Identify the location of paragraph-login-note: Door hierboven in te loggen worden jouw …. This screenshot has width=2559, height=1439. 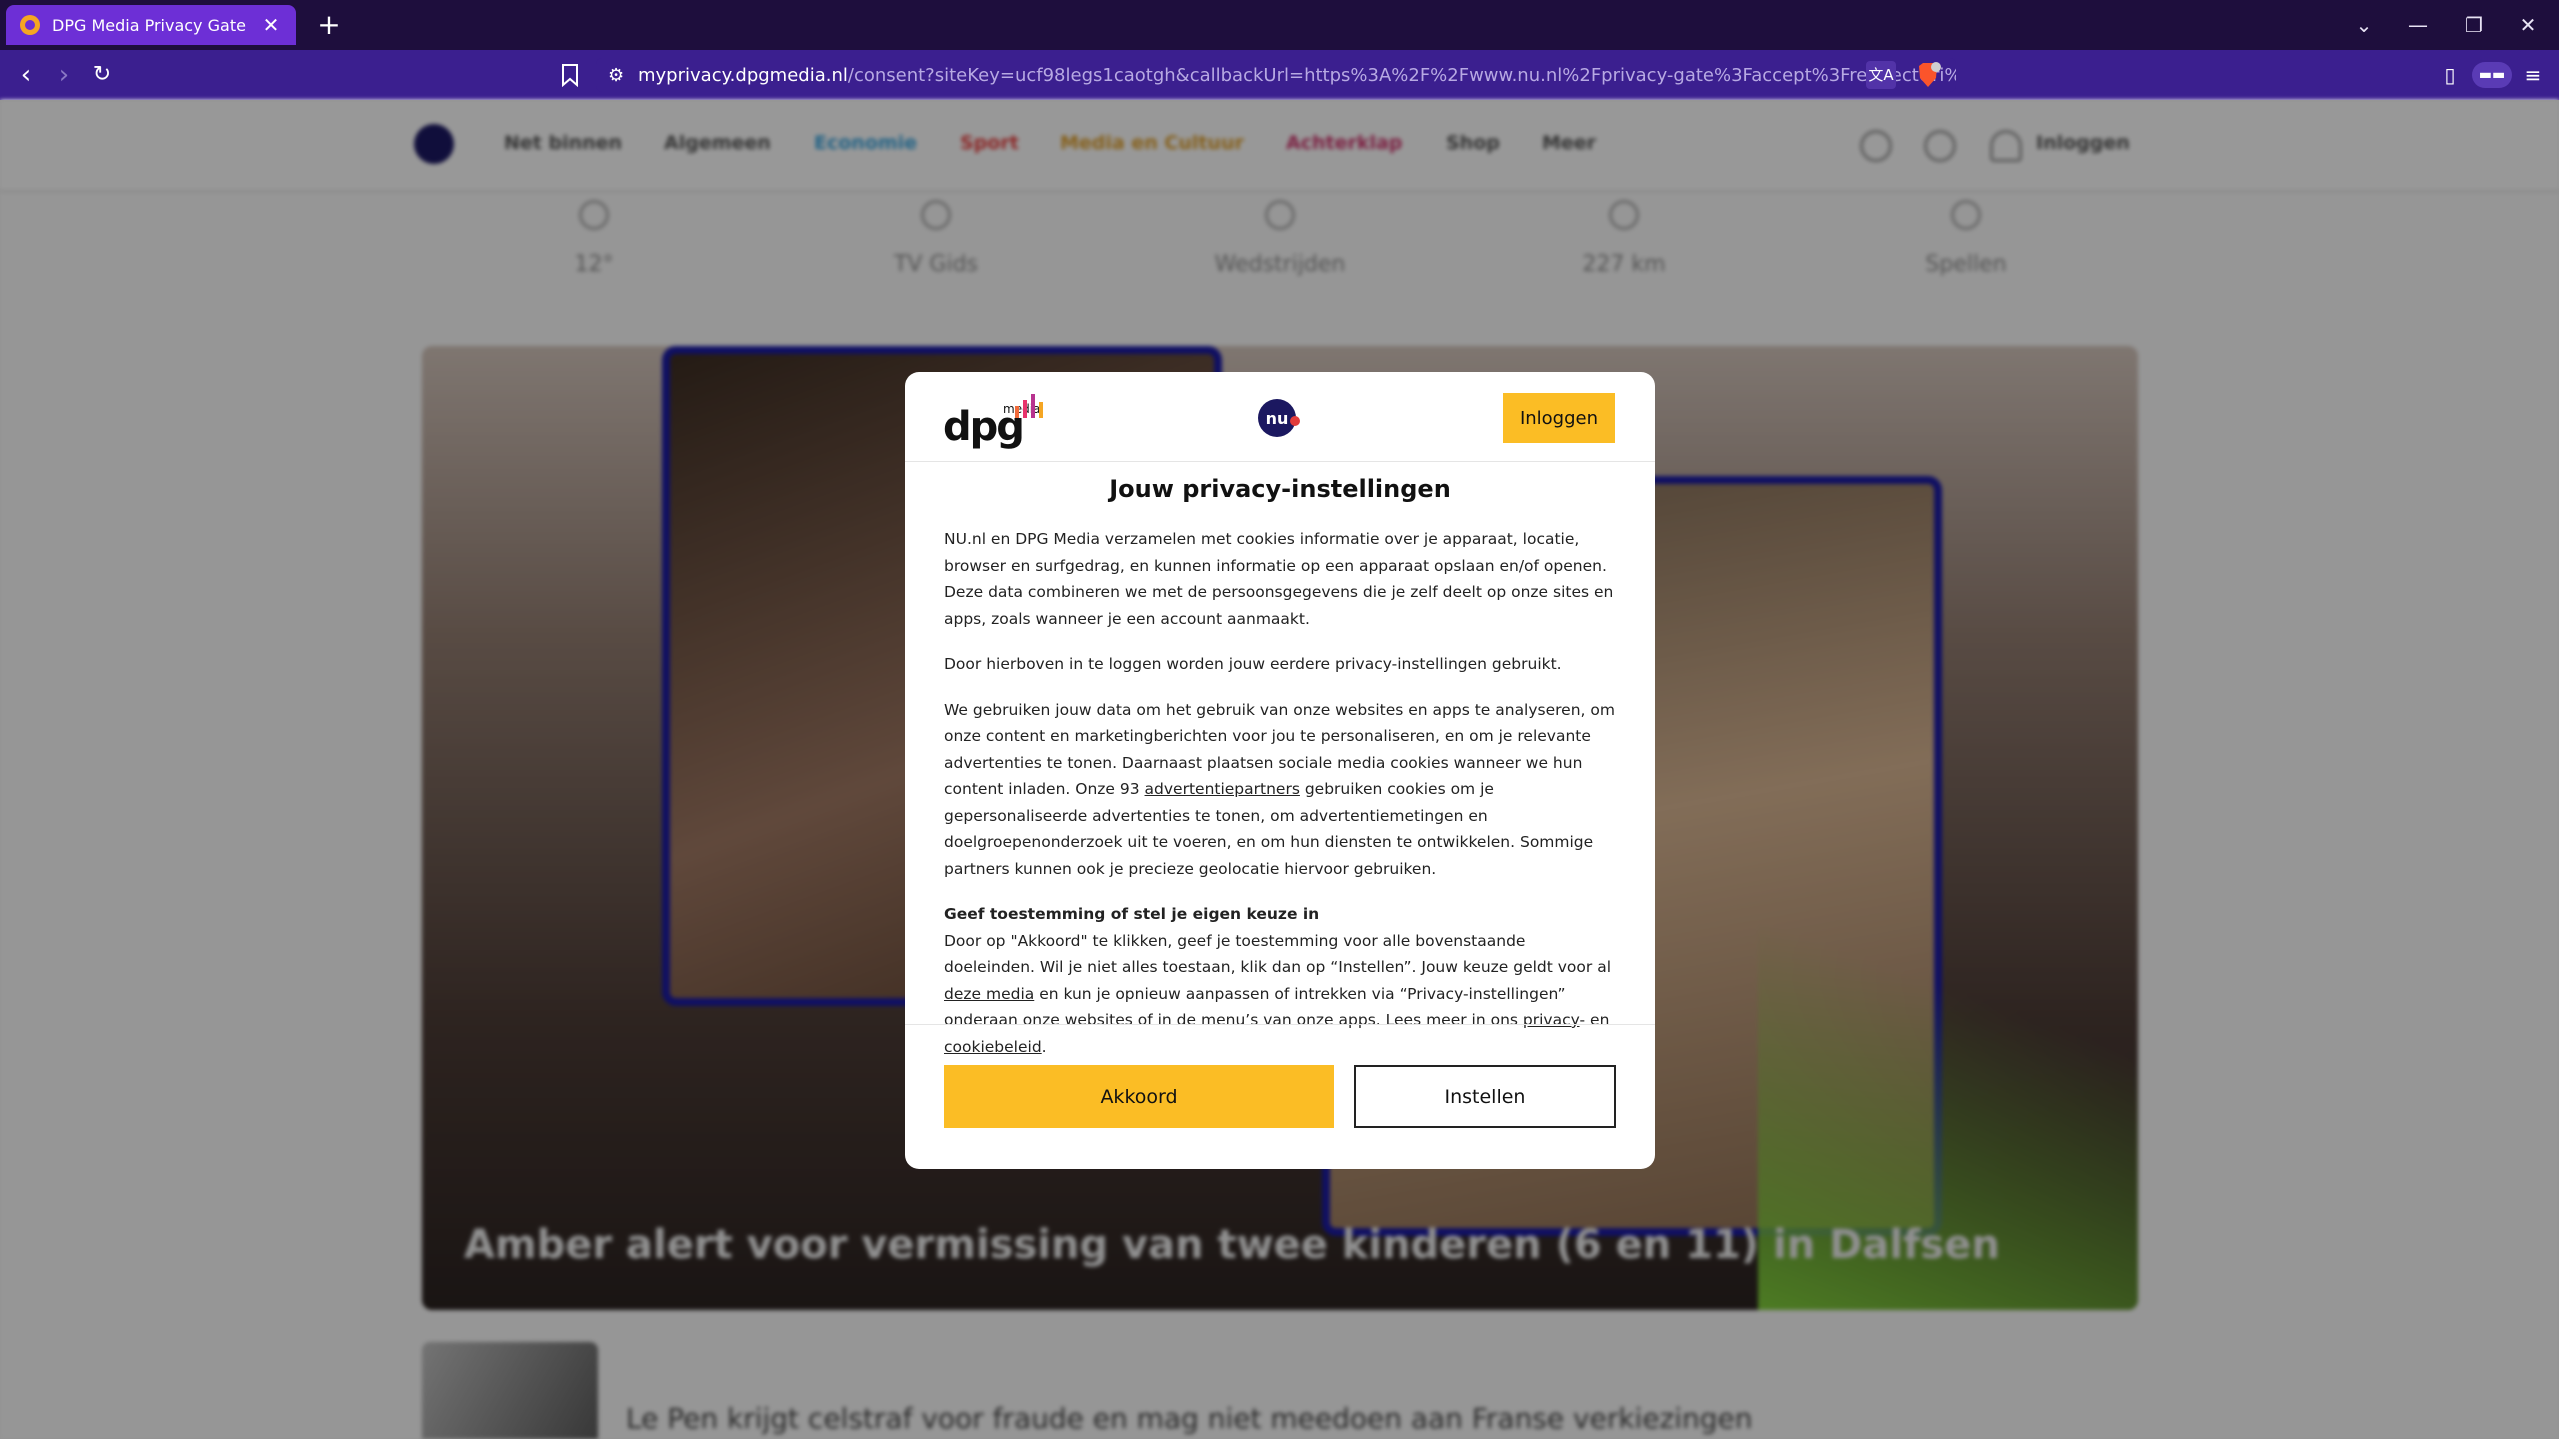
(1253, 664).